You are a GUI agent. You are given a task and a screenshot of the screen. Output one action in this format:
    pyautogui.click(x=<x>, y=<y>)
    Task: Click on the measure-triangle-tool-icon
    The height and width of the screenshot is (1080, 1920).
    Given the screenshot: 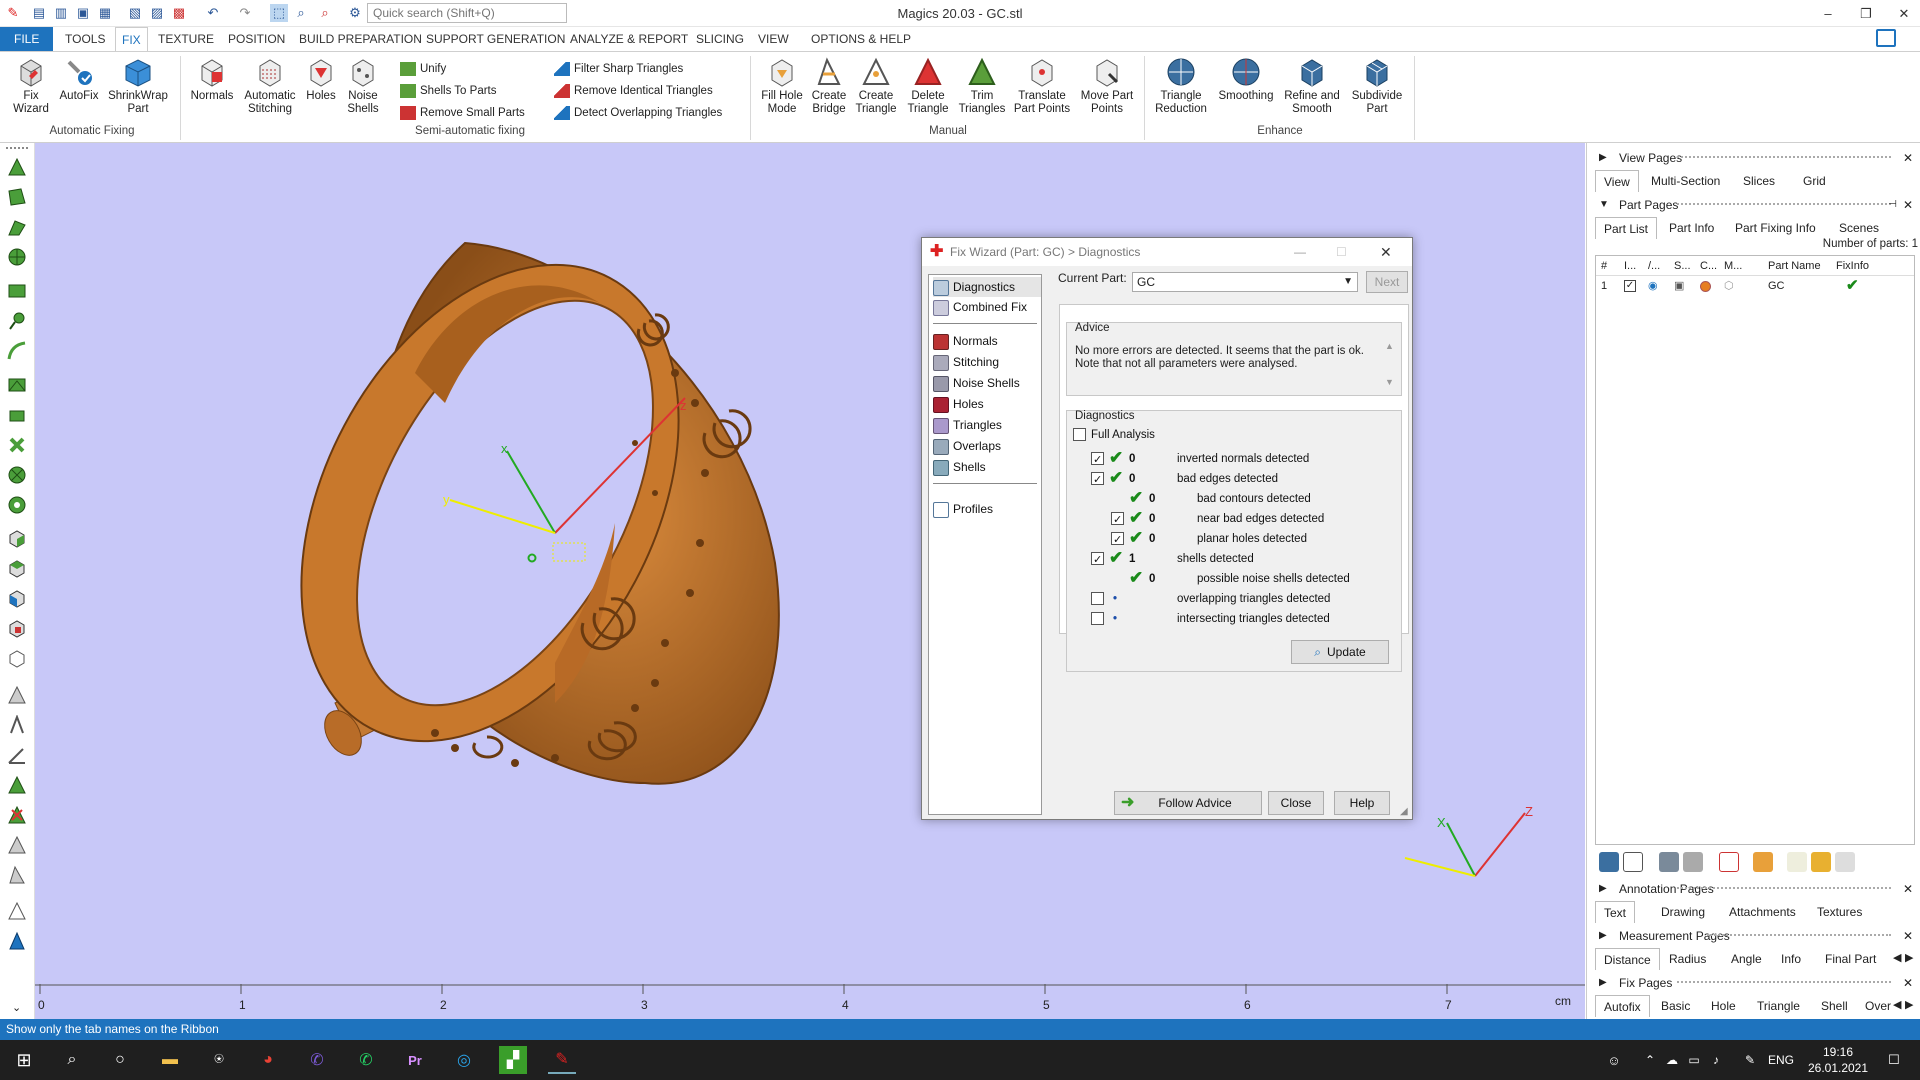 What is the action you would take?
    pyautogui.click(x=17, y=695)
    